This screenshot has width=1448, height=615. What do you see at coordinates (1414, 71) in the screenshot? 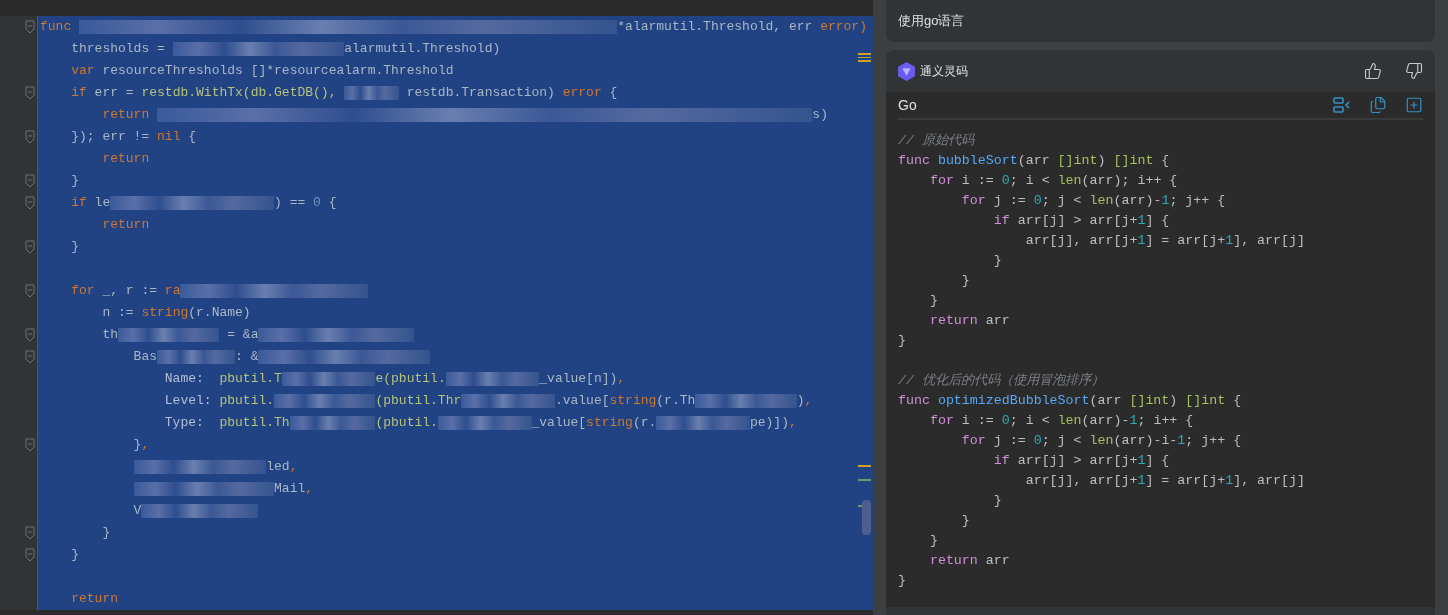
I see `thumbs-down-icon` at bounding box center [1414, 71].